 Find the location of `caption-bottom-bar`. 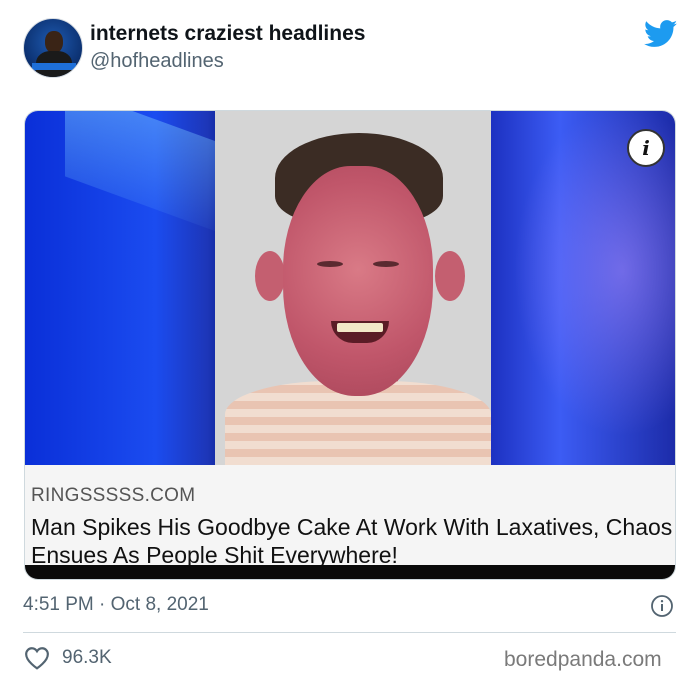

caption-bottom-bar is located at coordinates (350, 572).